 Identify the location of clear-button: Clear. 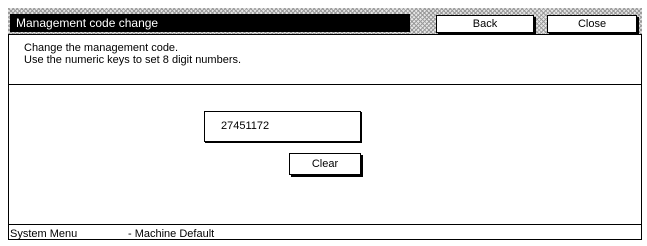
(325, 164).